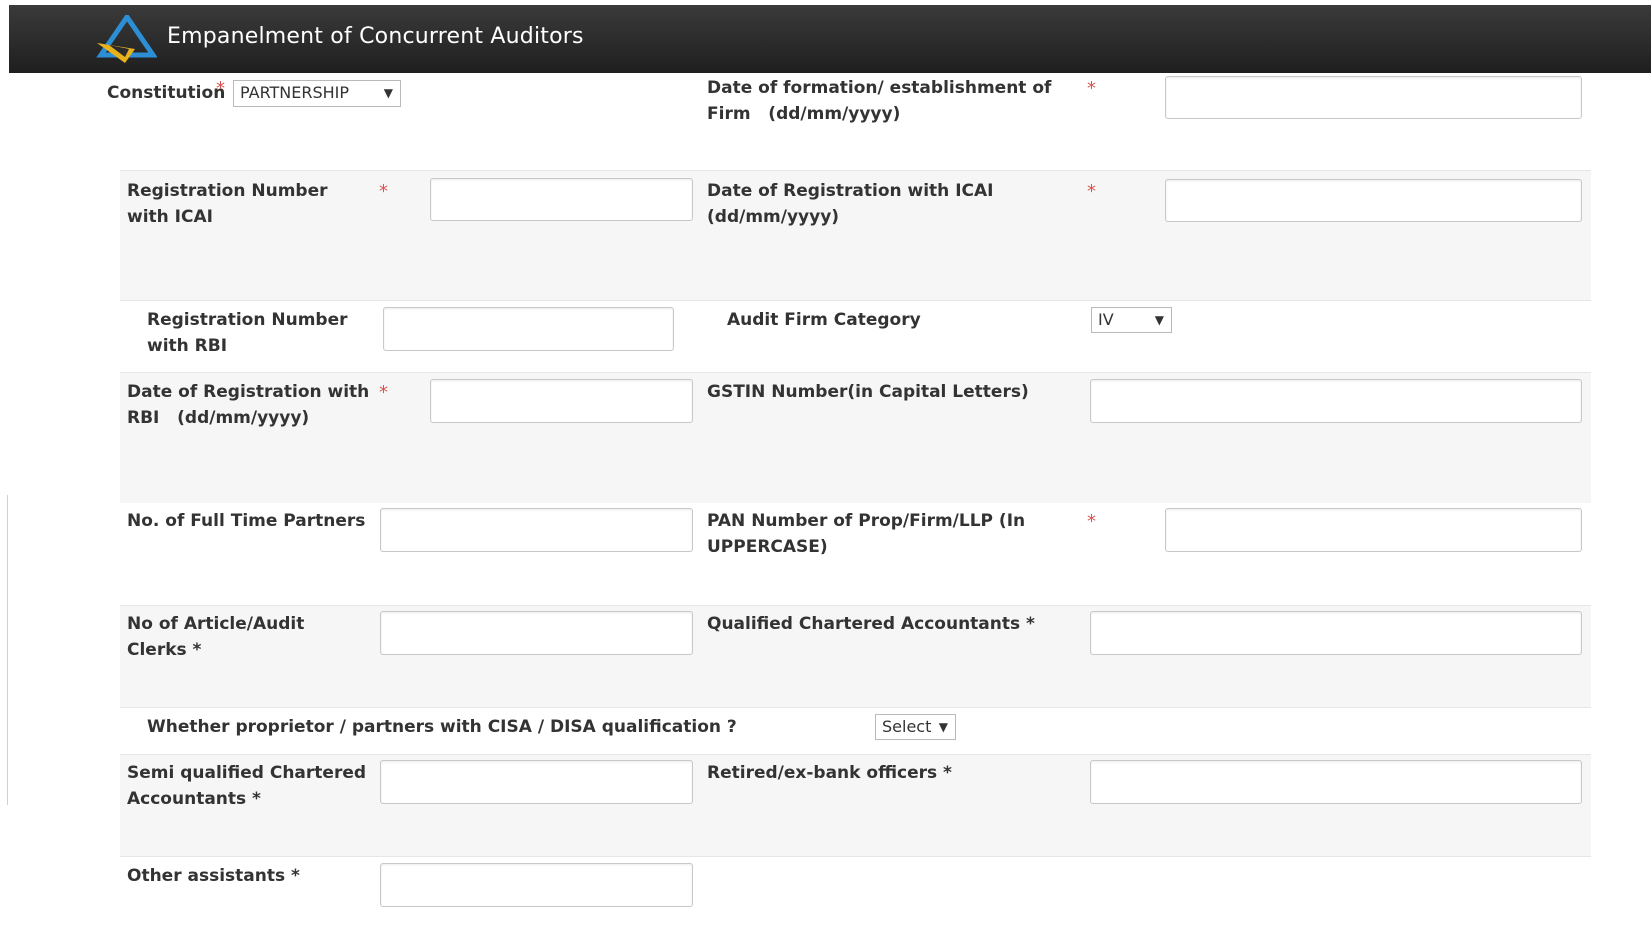 The image size is (1651, 934). I want to click on audit-category-select: IV ▼, so click(1131, 320).